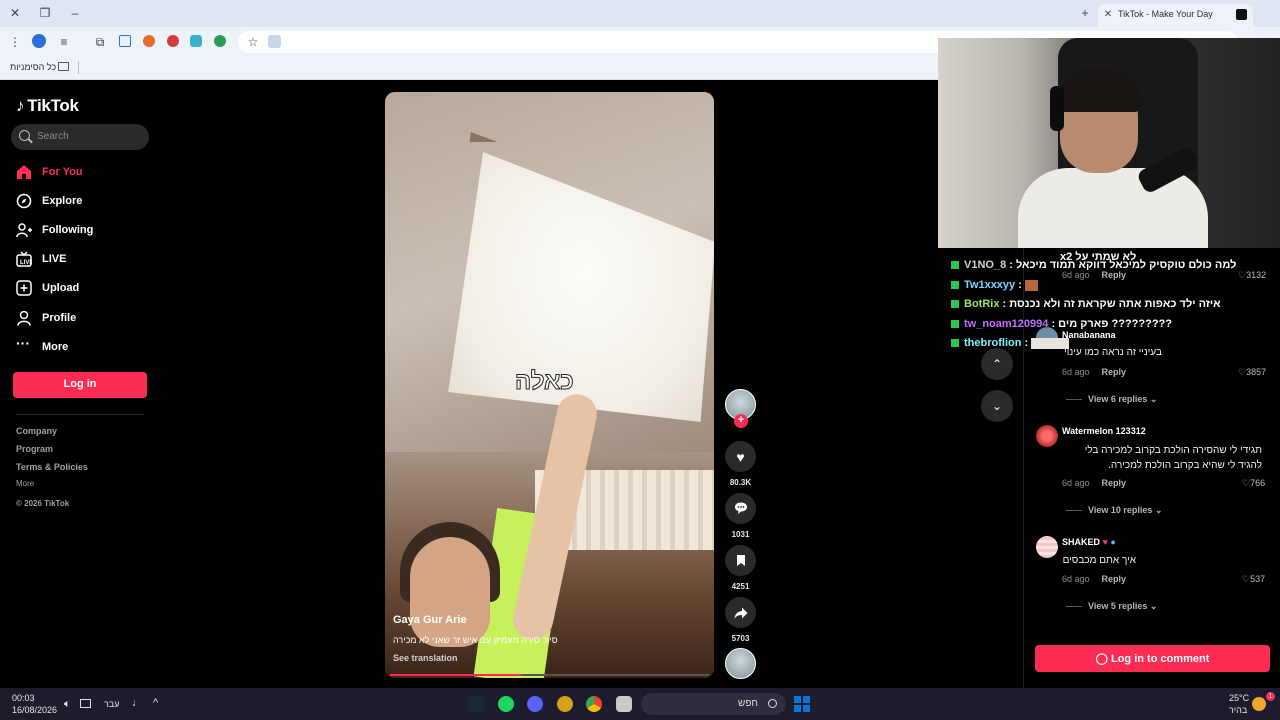  What do you see at coordinates (78, 67) in the screenshot?
I see `bookmarks-divider` at bounding box center [78, 67].